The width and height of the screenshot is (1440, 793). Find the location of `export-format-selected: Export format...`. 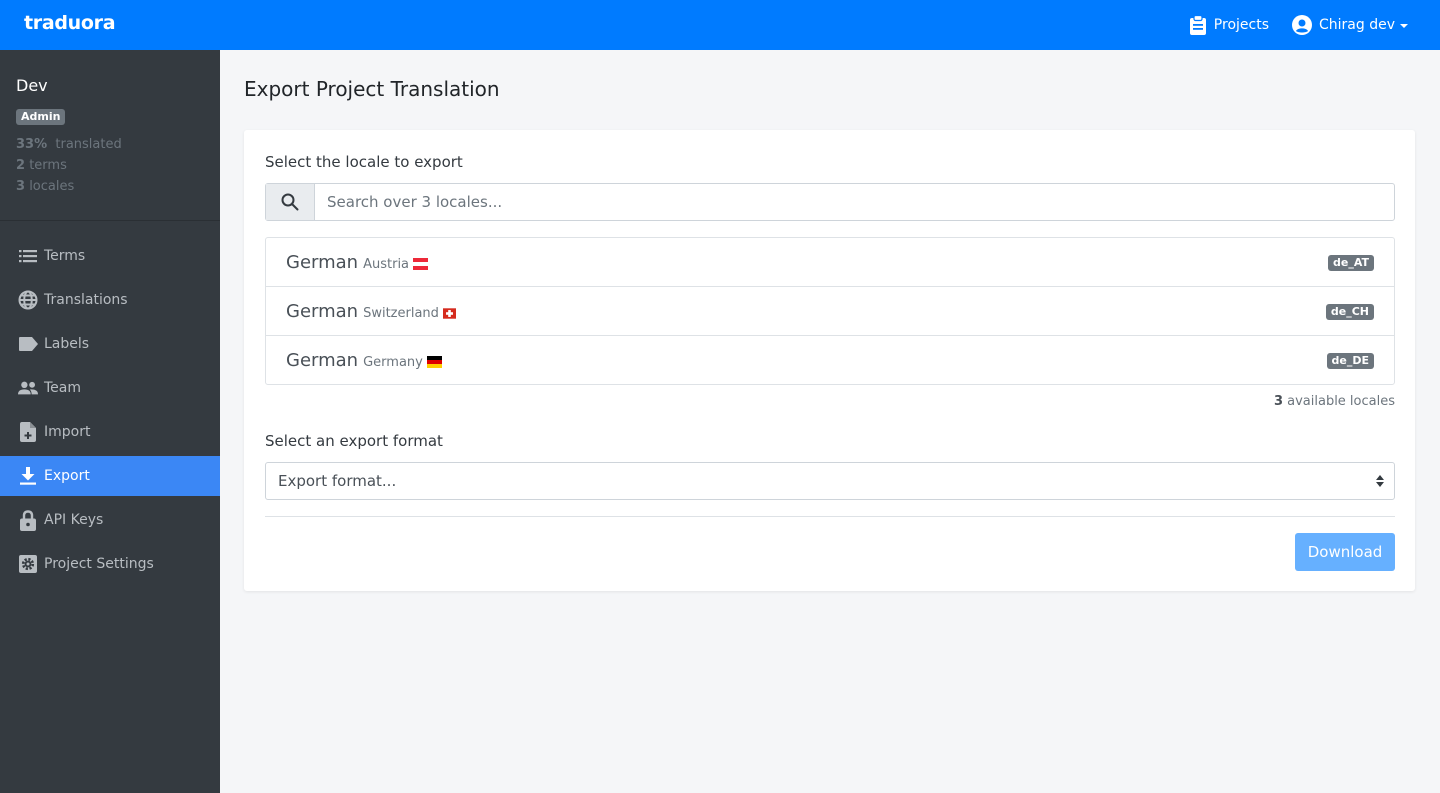

export-format-selected: Export format... is located at coordinates (337, 481).